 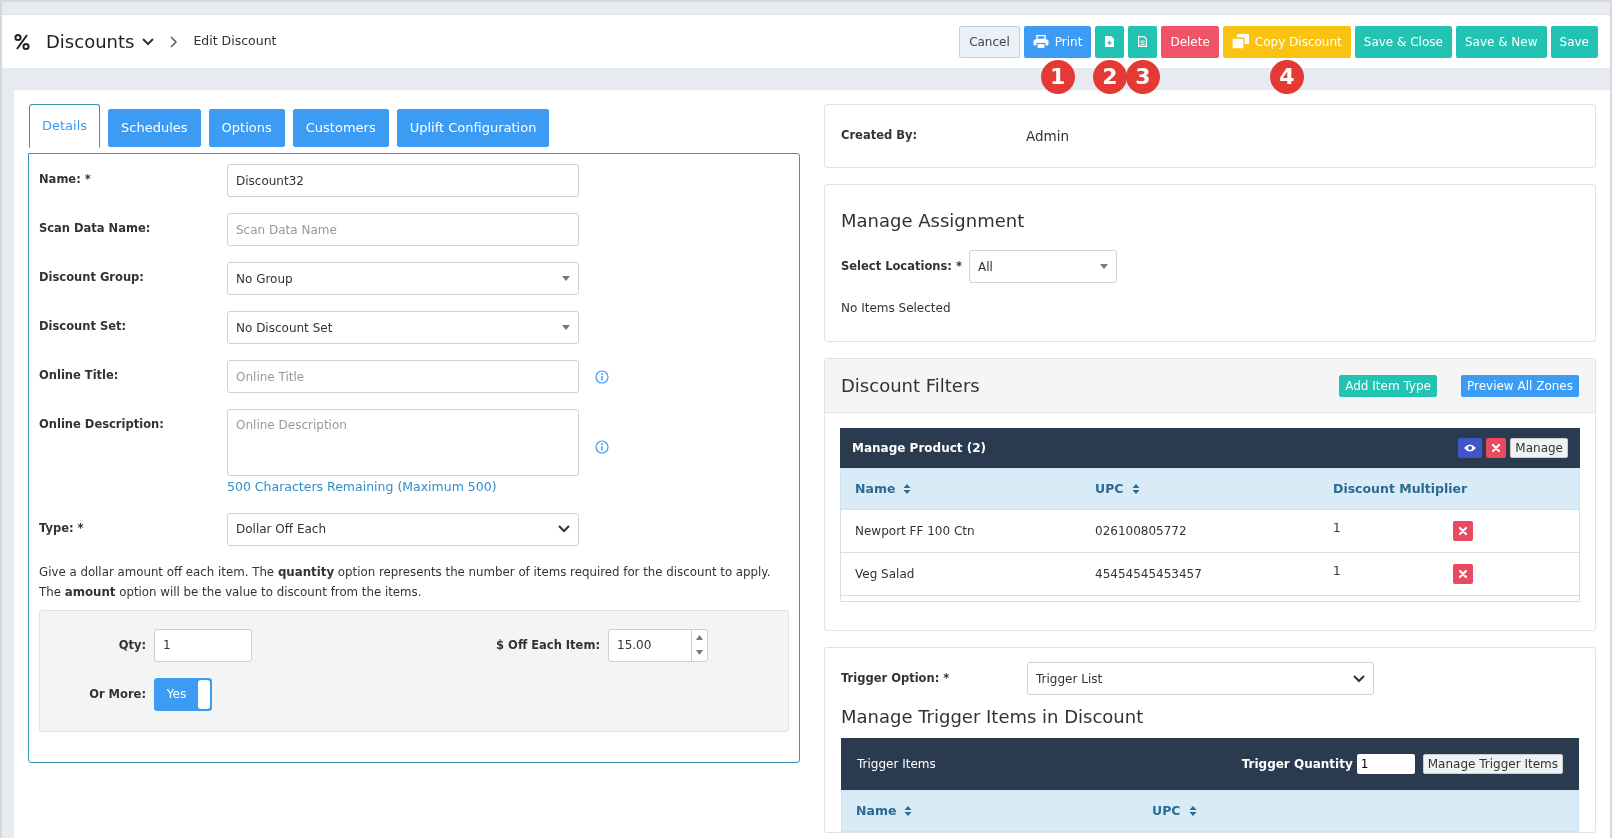 I want to click on printer-icon, so click(x=1040, y=41).